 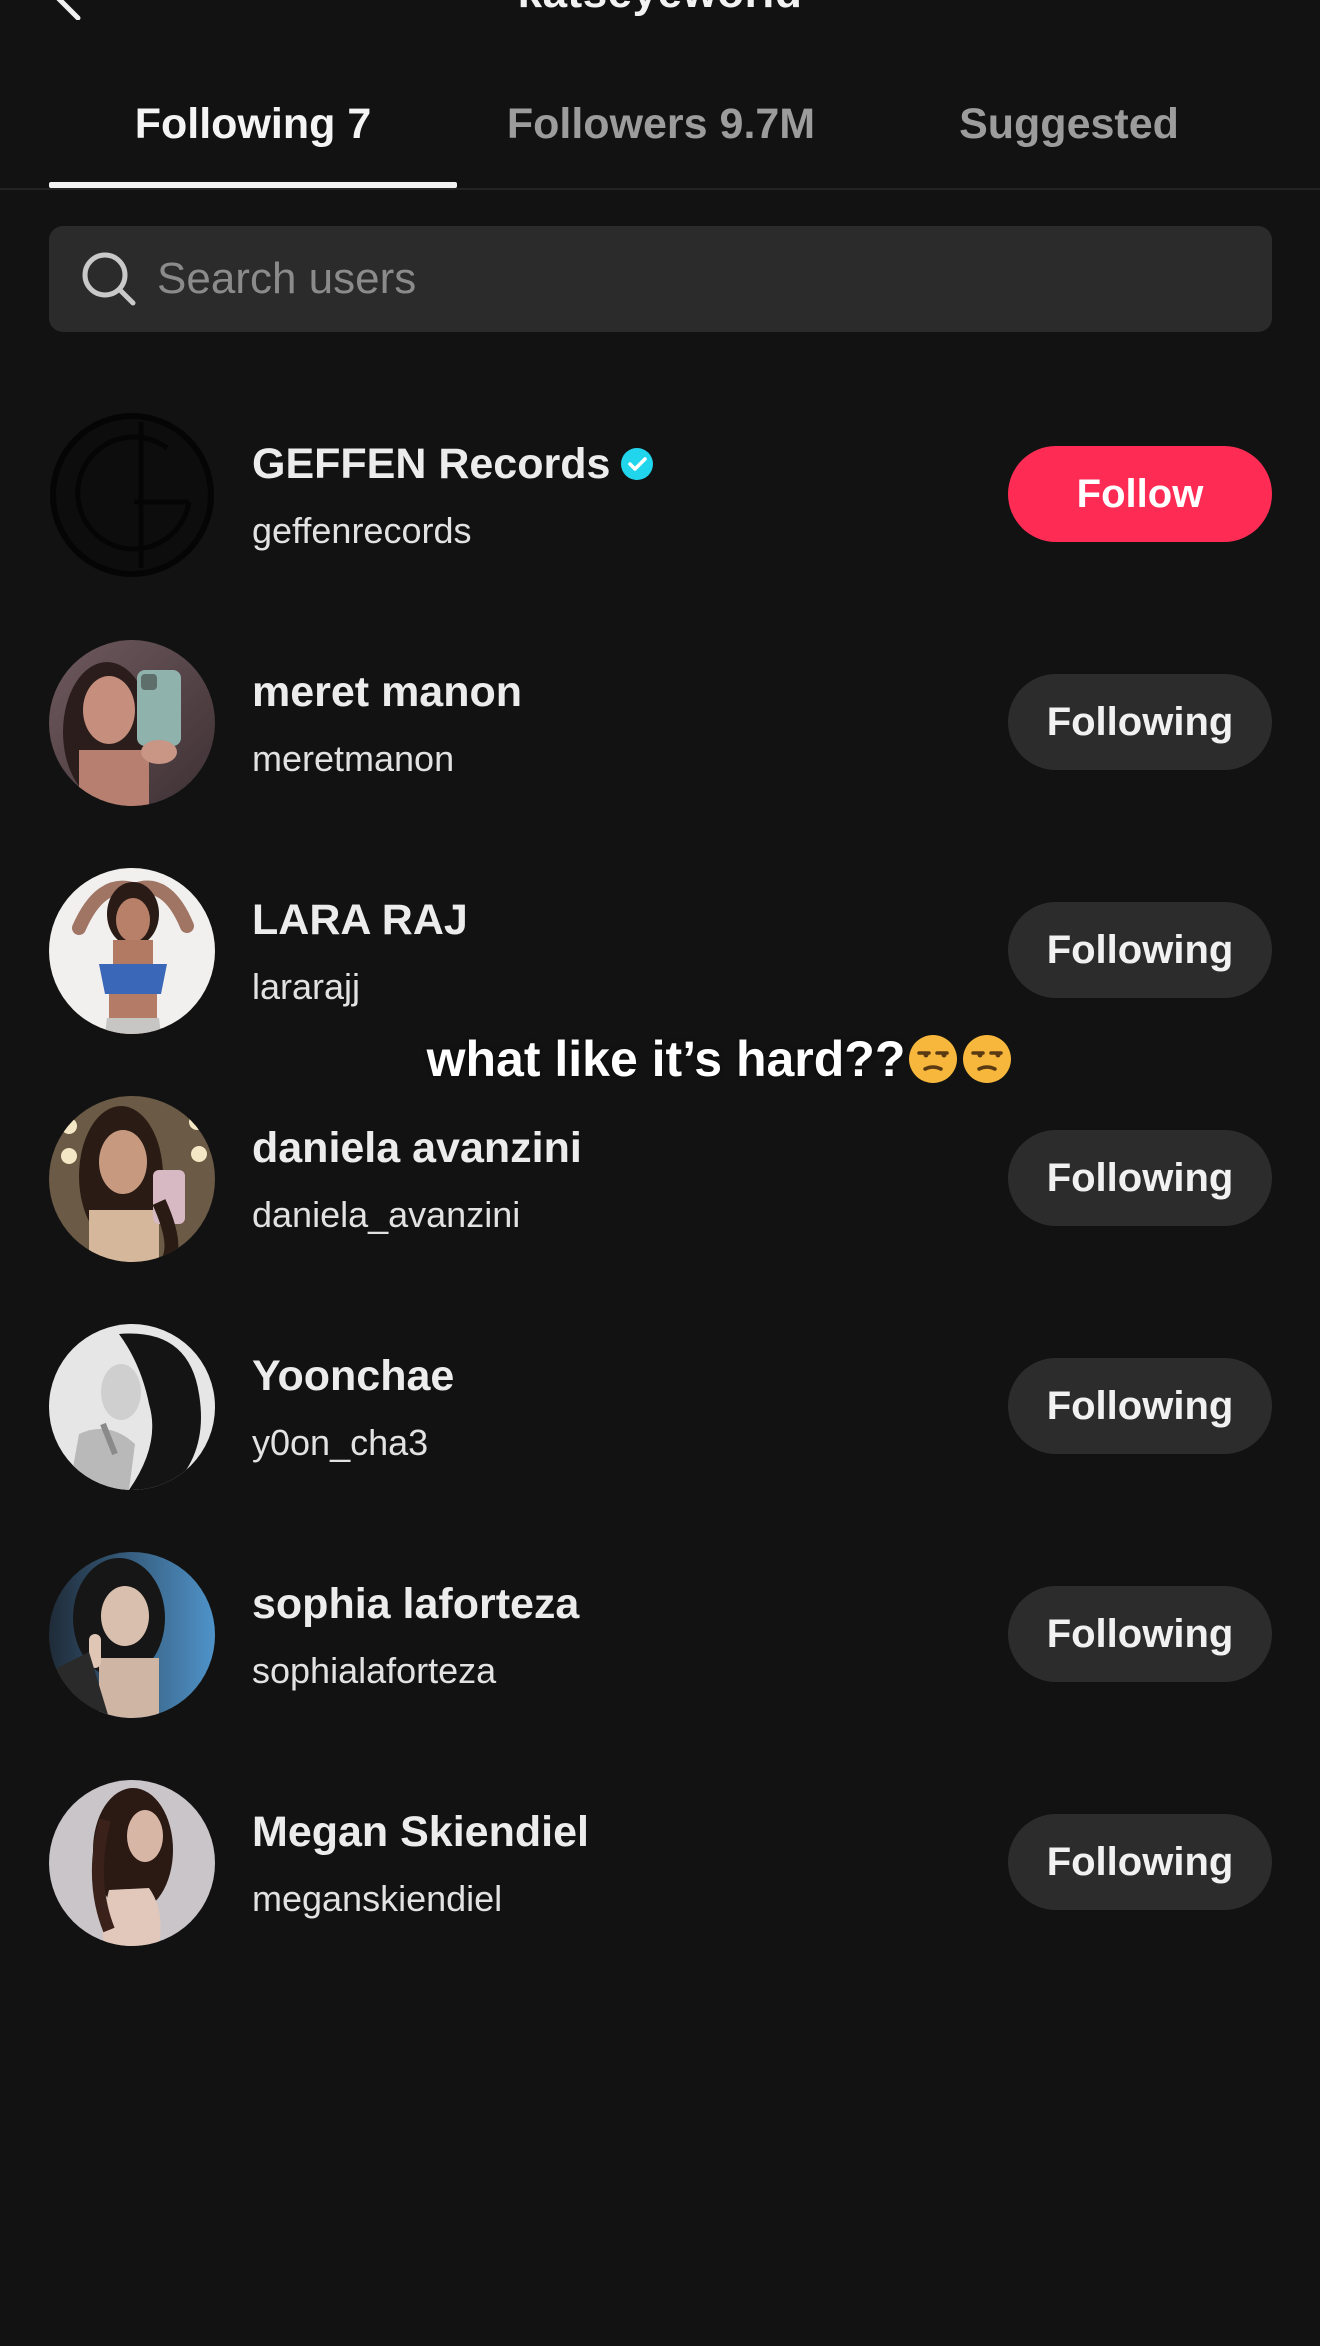 I want to click on user-display-name: GEFFEN Records, so click(x=431, y=464).